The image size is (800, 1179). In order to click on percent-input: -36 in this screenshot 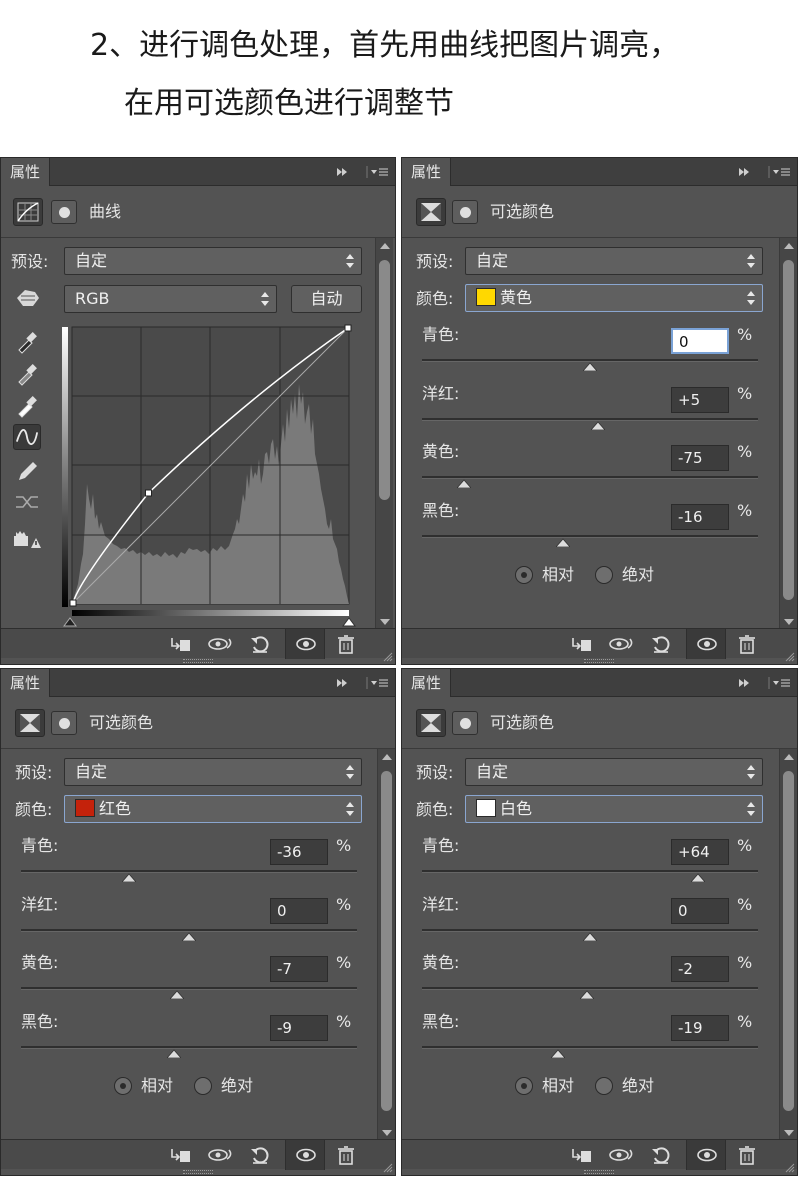, I will do `click(299, 852)`.